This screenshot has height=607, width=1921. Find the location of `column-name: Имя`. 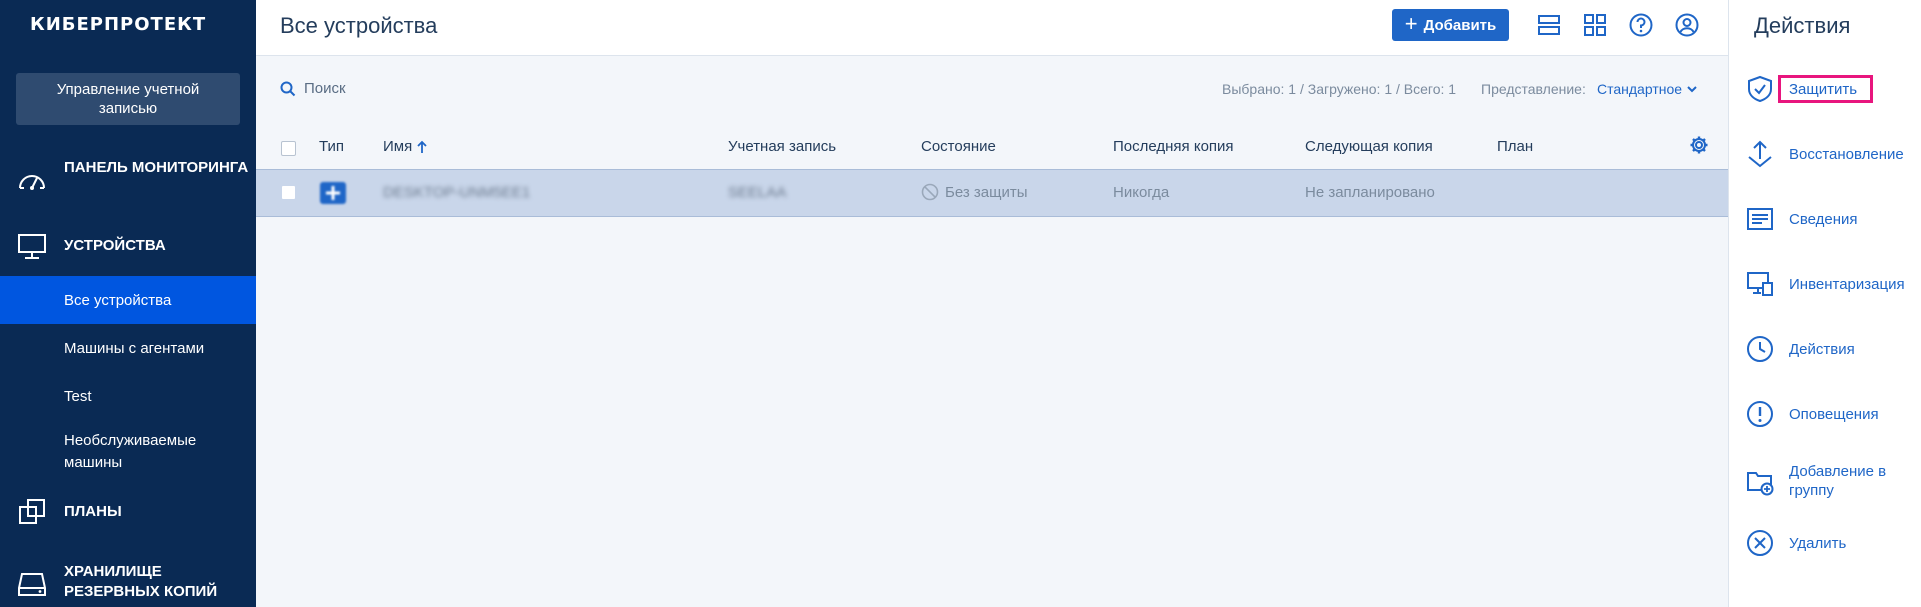

column-name: Имя is located at coordinates (405, 146).